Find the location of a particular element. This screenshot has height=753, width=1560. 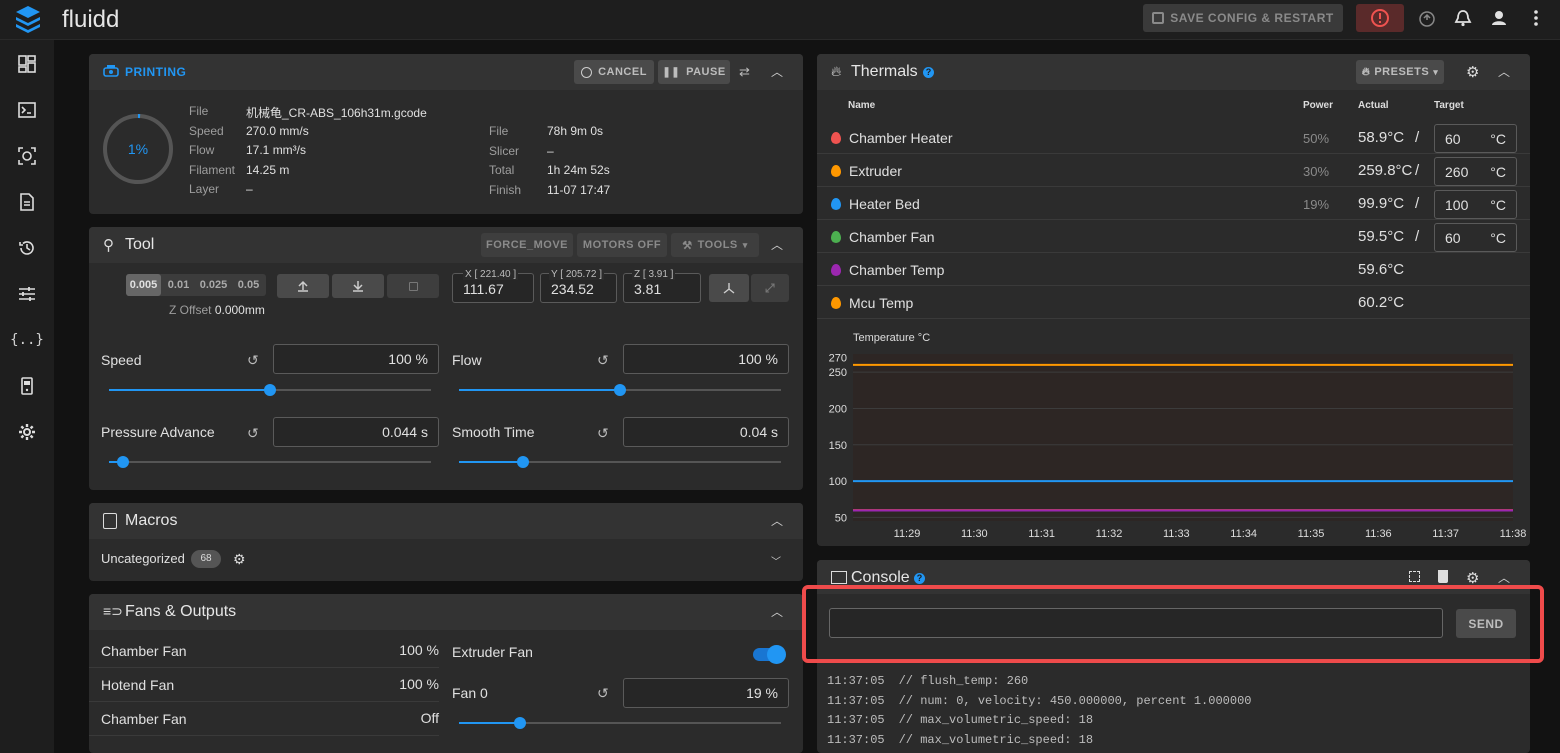

trash-icon is located at coordinates (1443, 576).